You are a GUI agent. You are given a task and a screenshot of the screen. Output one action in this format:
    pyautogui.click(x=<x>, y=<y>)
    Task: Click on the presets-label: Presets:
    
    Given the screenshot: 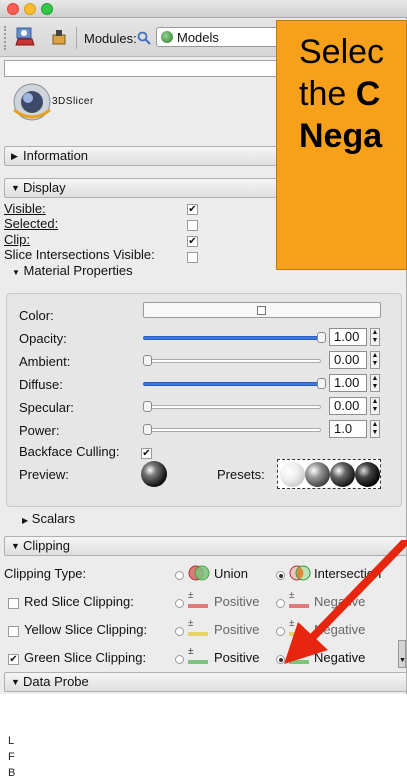 What is the action you would take?
    pyautogui.click(x=241, y=474)
    